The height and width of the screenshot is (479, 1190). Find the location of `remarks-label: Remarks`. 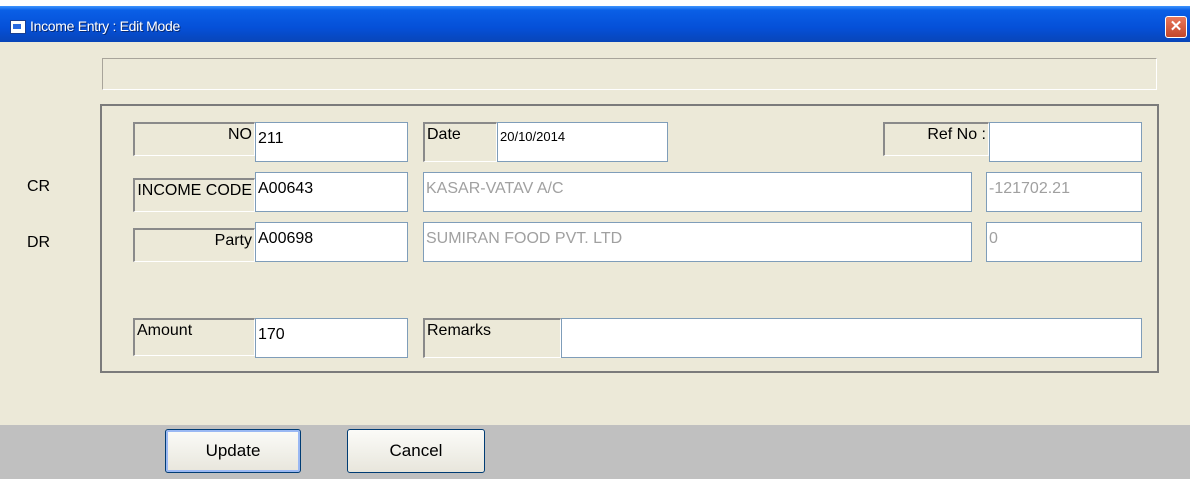

remarks-label: Remarks is located at coordinates (492, 338).